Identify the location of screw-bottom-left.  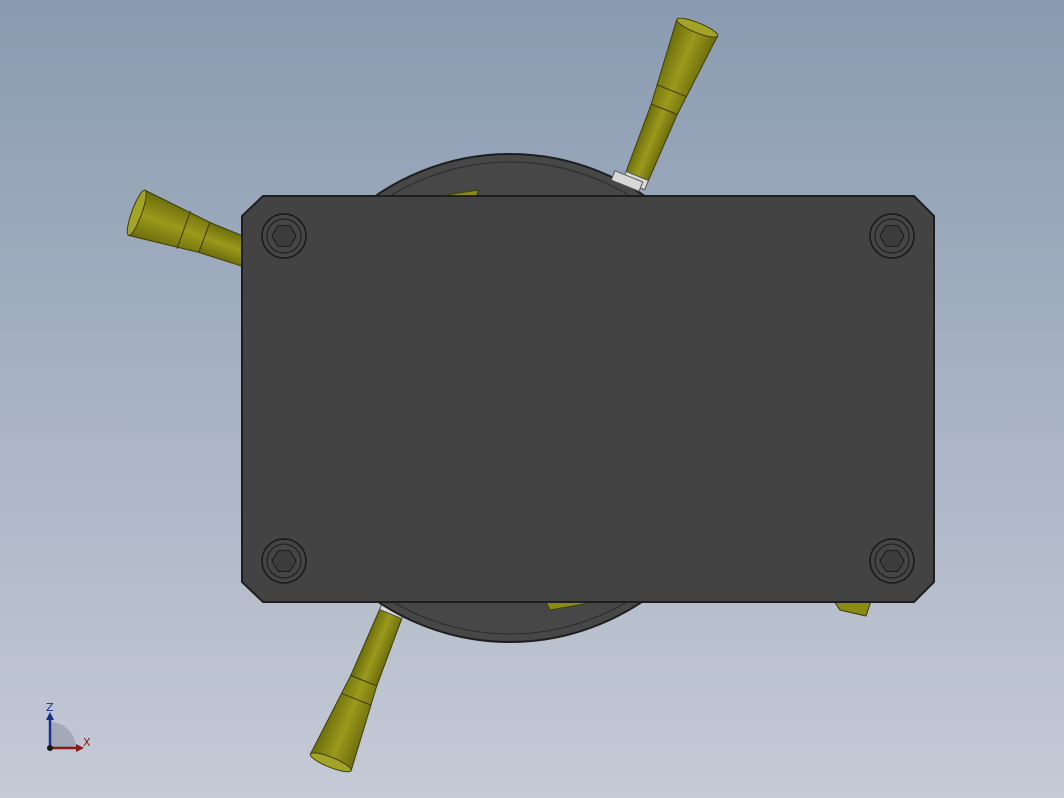
(284, 561).